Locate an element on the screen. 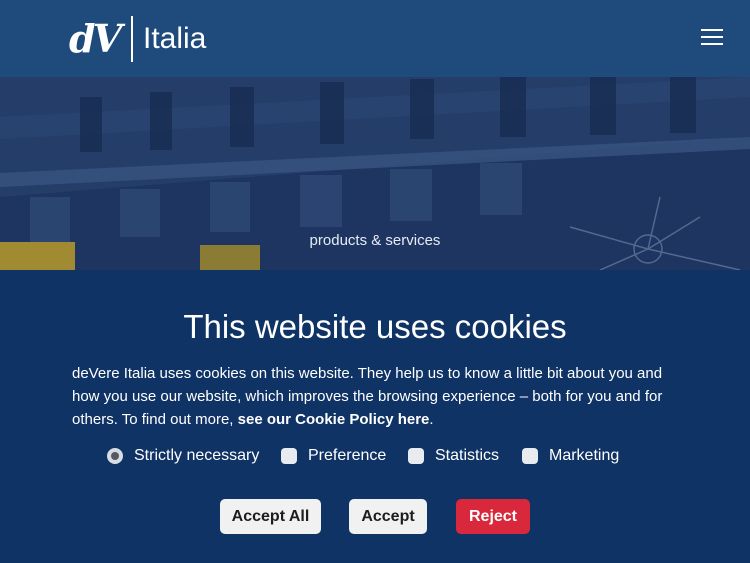 The width and height of the screenshot is (750, 563). logo: dV Italia is located at coordinates (137, 39).